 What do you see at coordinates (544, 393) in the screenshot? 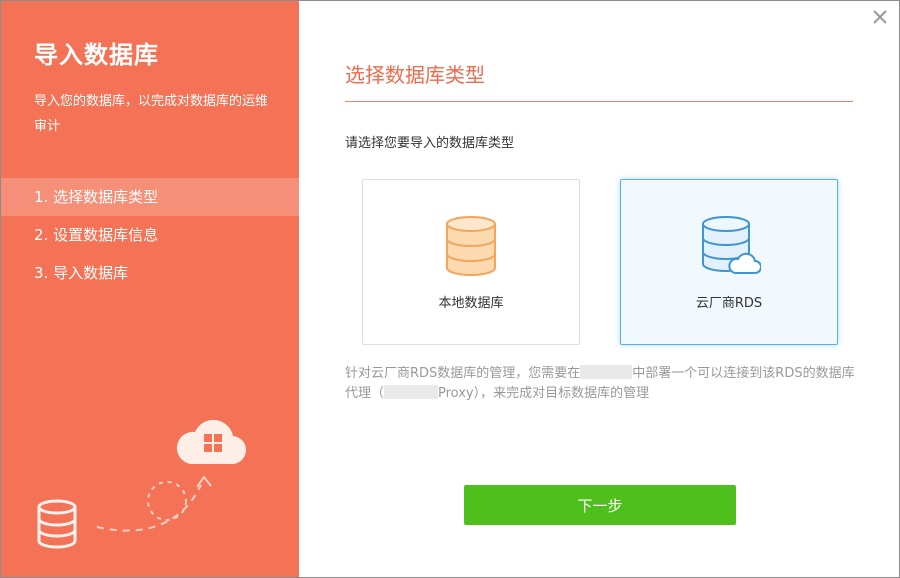
I see `note-text-3: Proxy），来完成对目标数据库的管理` at bounding box center [544, 393].